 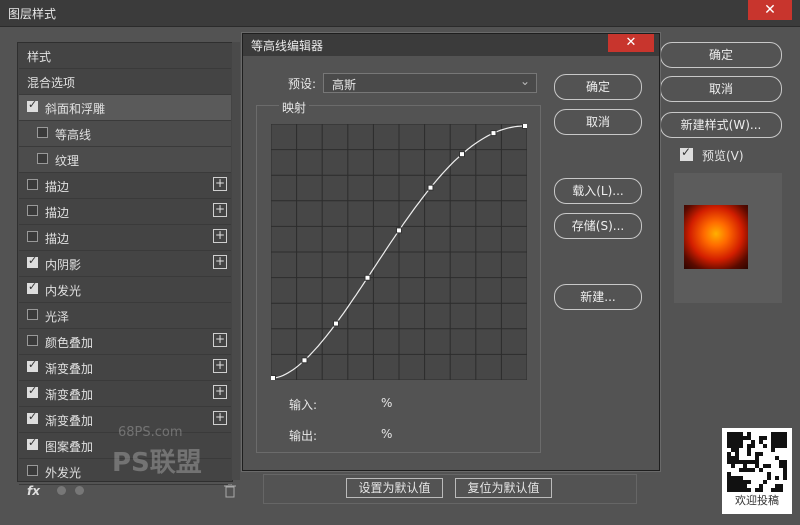 I want to click on set-default-button: 设置为默认值, so click(x=394, y=488).